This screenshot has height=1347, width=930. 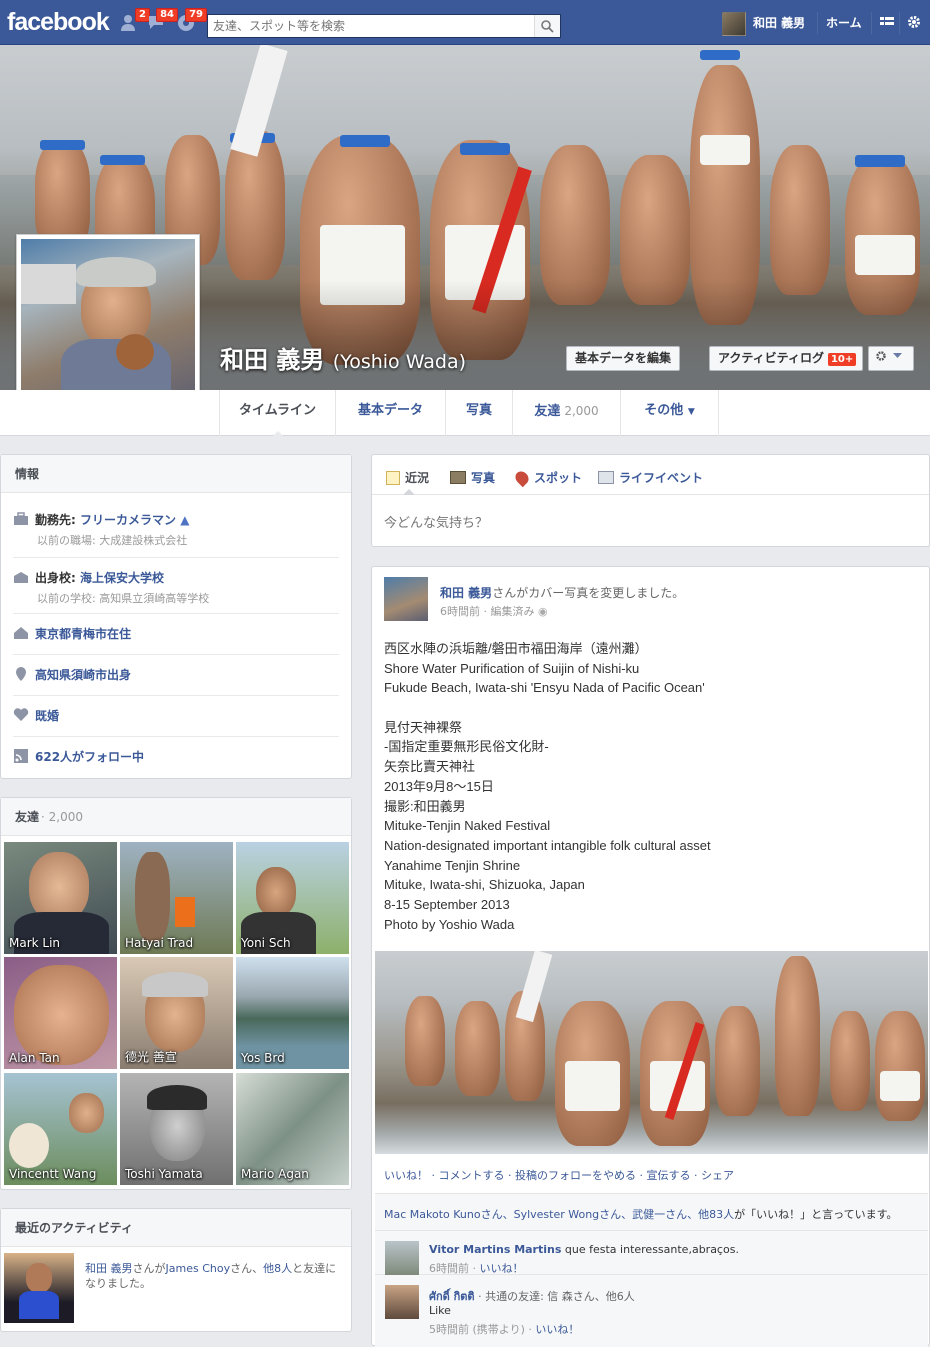 What do you see at coordinates (466, 593) in the screenshot?
I see `post-author-link: 和田 義男` at bounding box center [466, 593].